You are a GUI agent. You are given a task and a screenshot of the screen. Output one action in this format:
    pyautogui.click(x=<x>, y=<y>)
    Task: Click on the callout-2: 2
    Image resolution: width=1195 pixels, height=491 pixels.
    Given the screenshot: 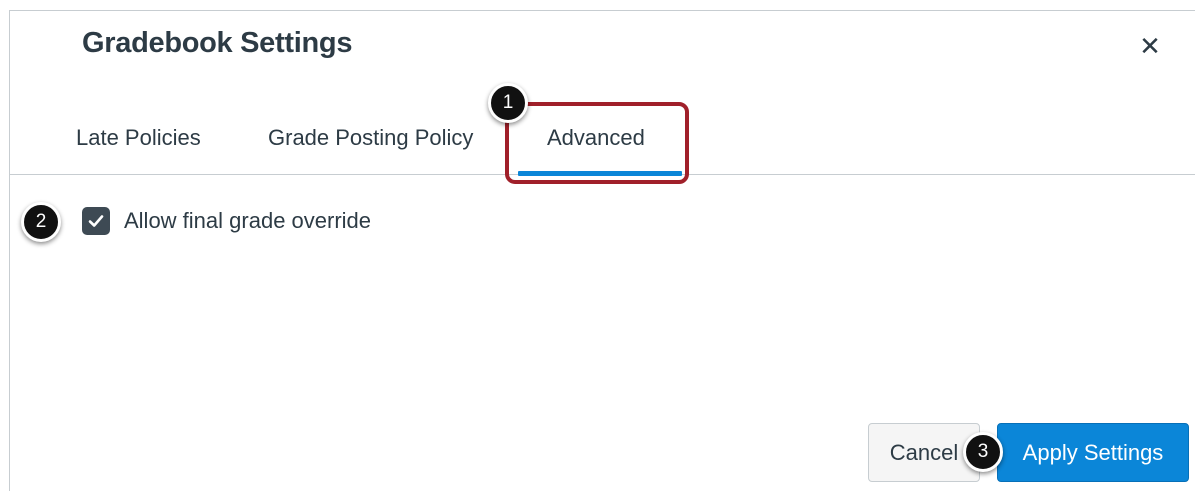 What is the action you would take?
    pyautogui.click(x=41, y=222)
    